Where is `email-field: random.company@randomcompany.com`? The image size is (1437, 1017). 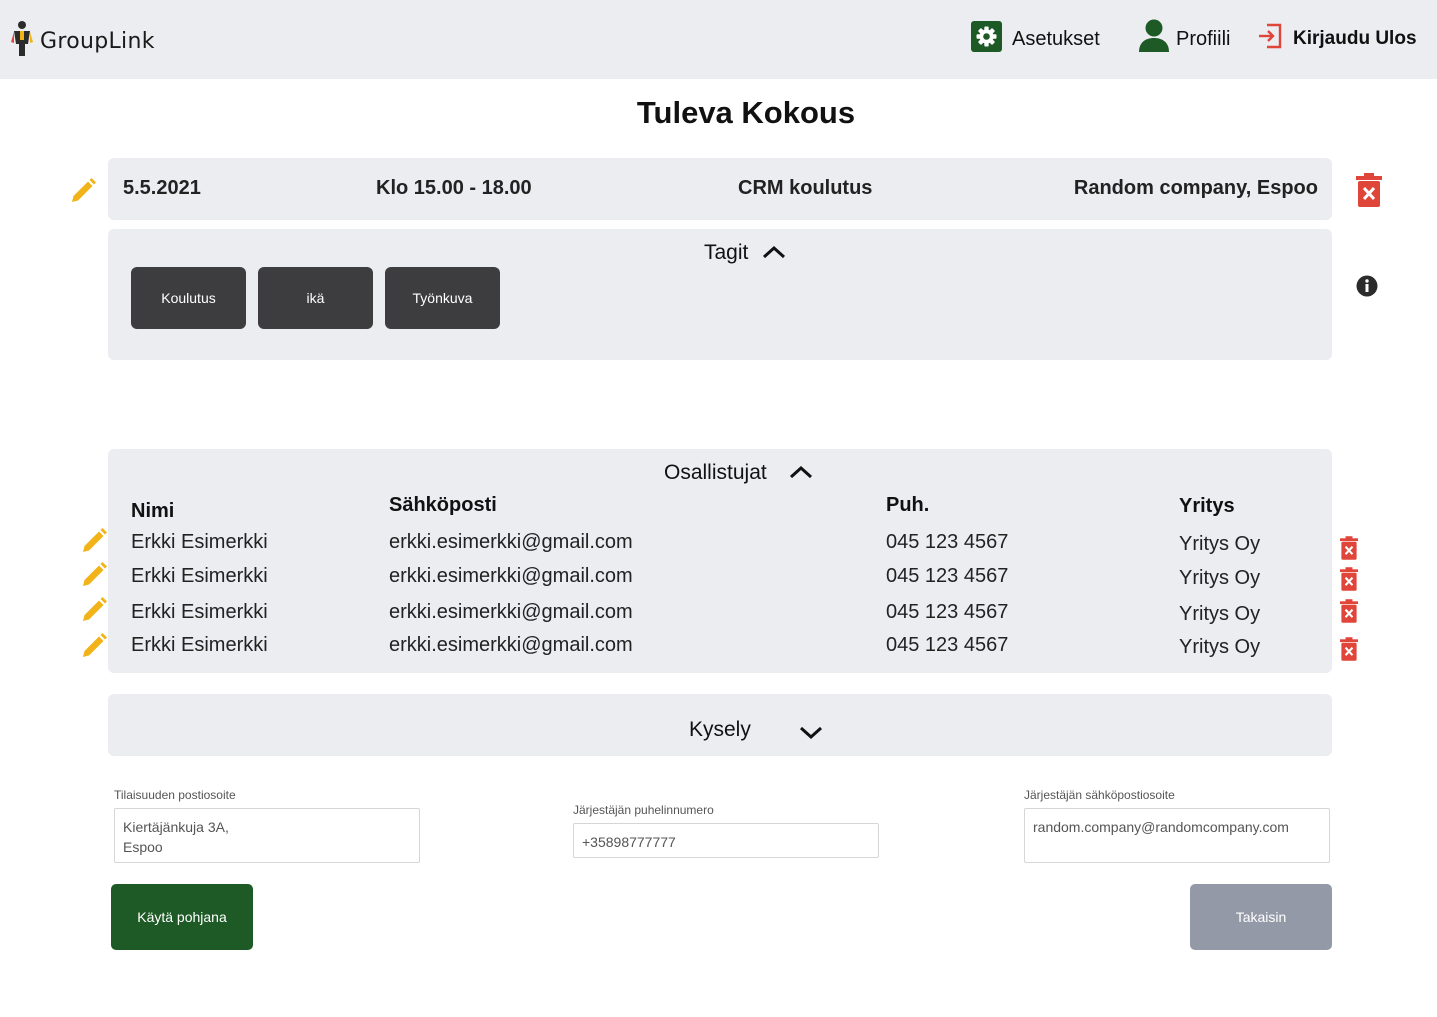
email-field: random.company@randomcompany.com is located at coordinates (1177, 835).